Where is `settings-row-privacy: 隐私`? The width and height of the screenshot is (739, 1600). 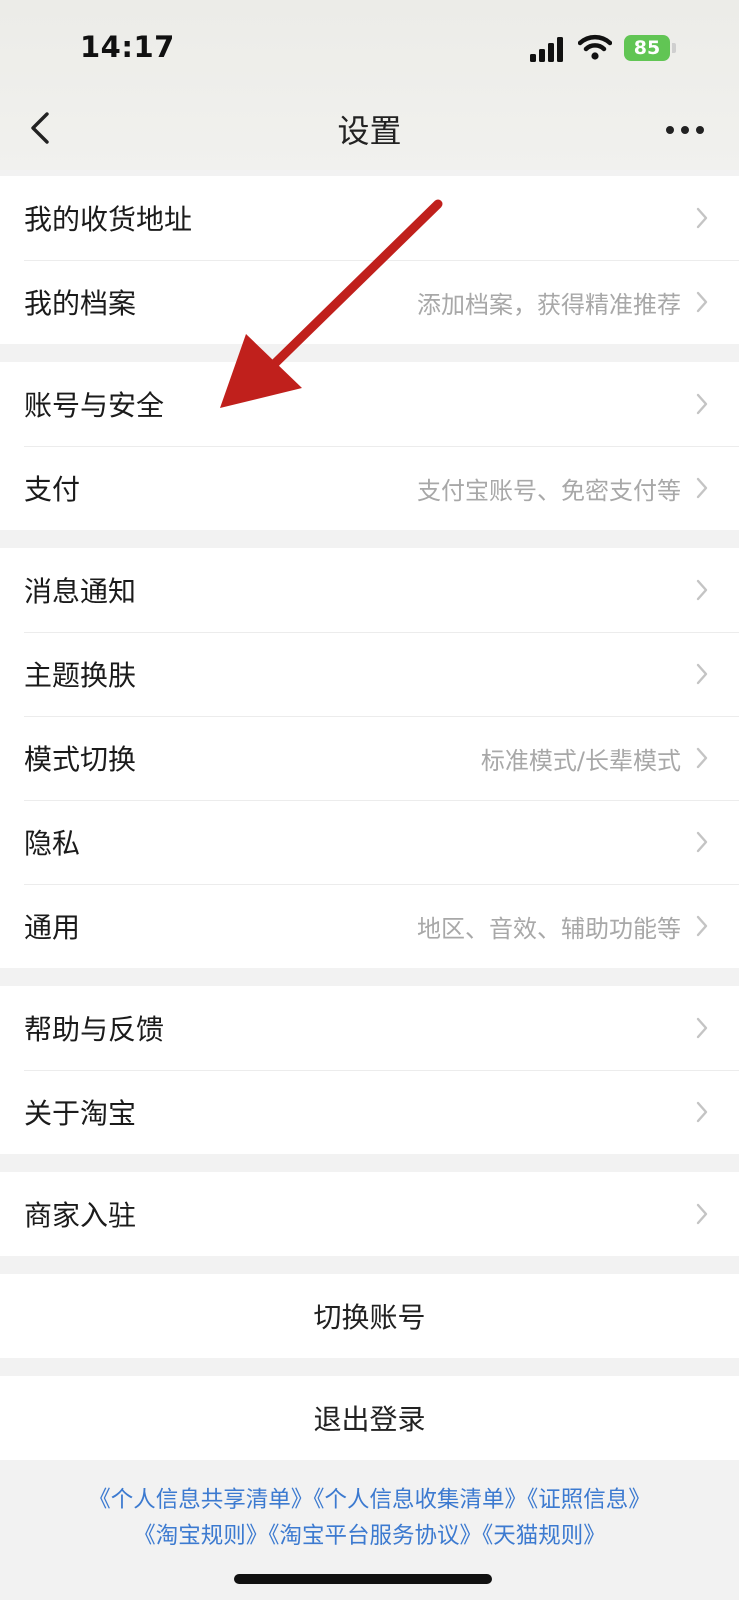 settings-row-privacy: 隐私 is located at coordinates (369, 842).